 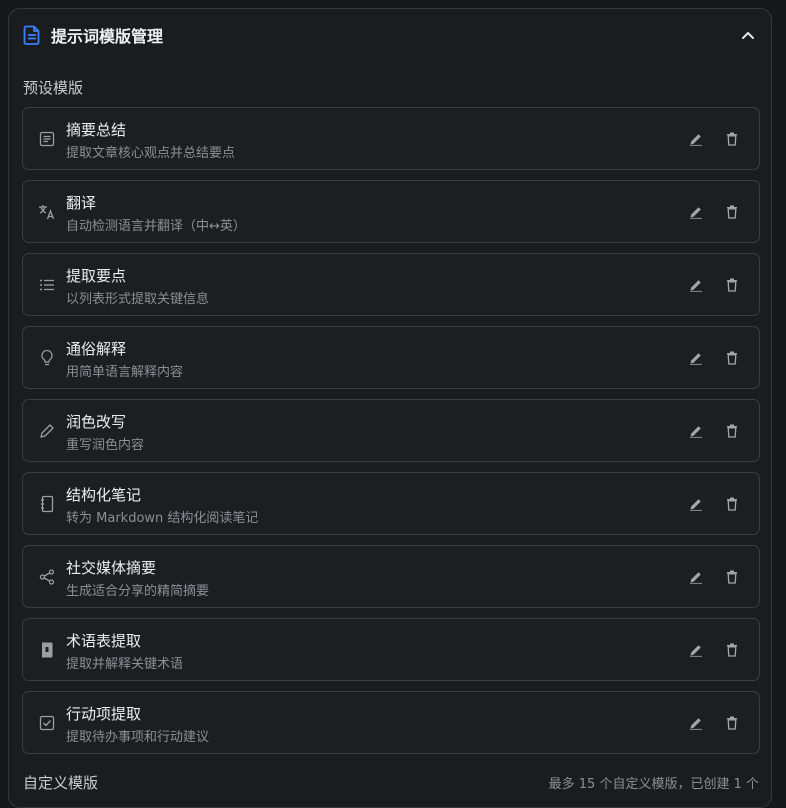 I want to click on template-item: 社交媒体摘要生成适合分享的精简摘要, so click(x=391, y=576).